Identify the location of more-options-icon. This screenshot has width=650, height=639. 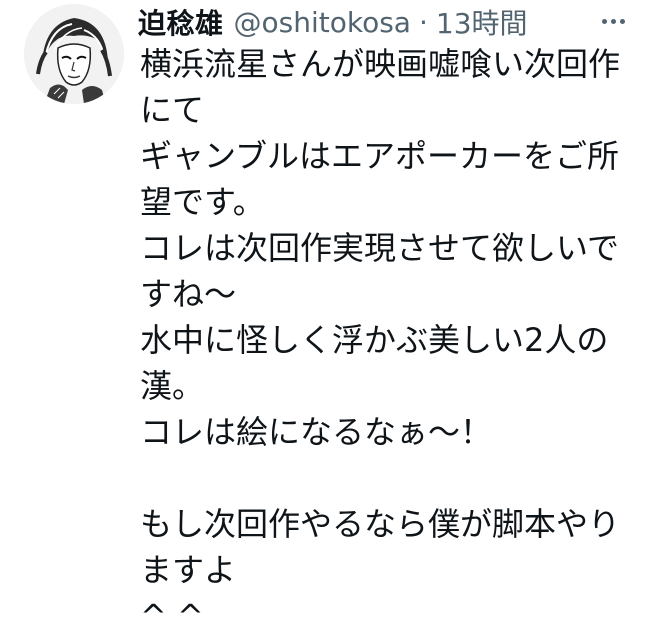
(604, 21).